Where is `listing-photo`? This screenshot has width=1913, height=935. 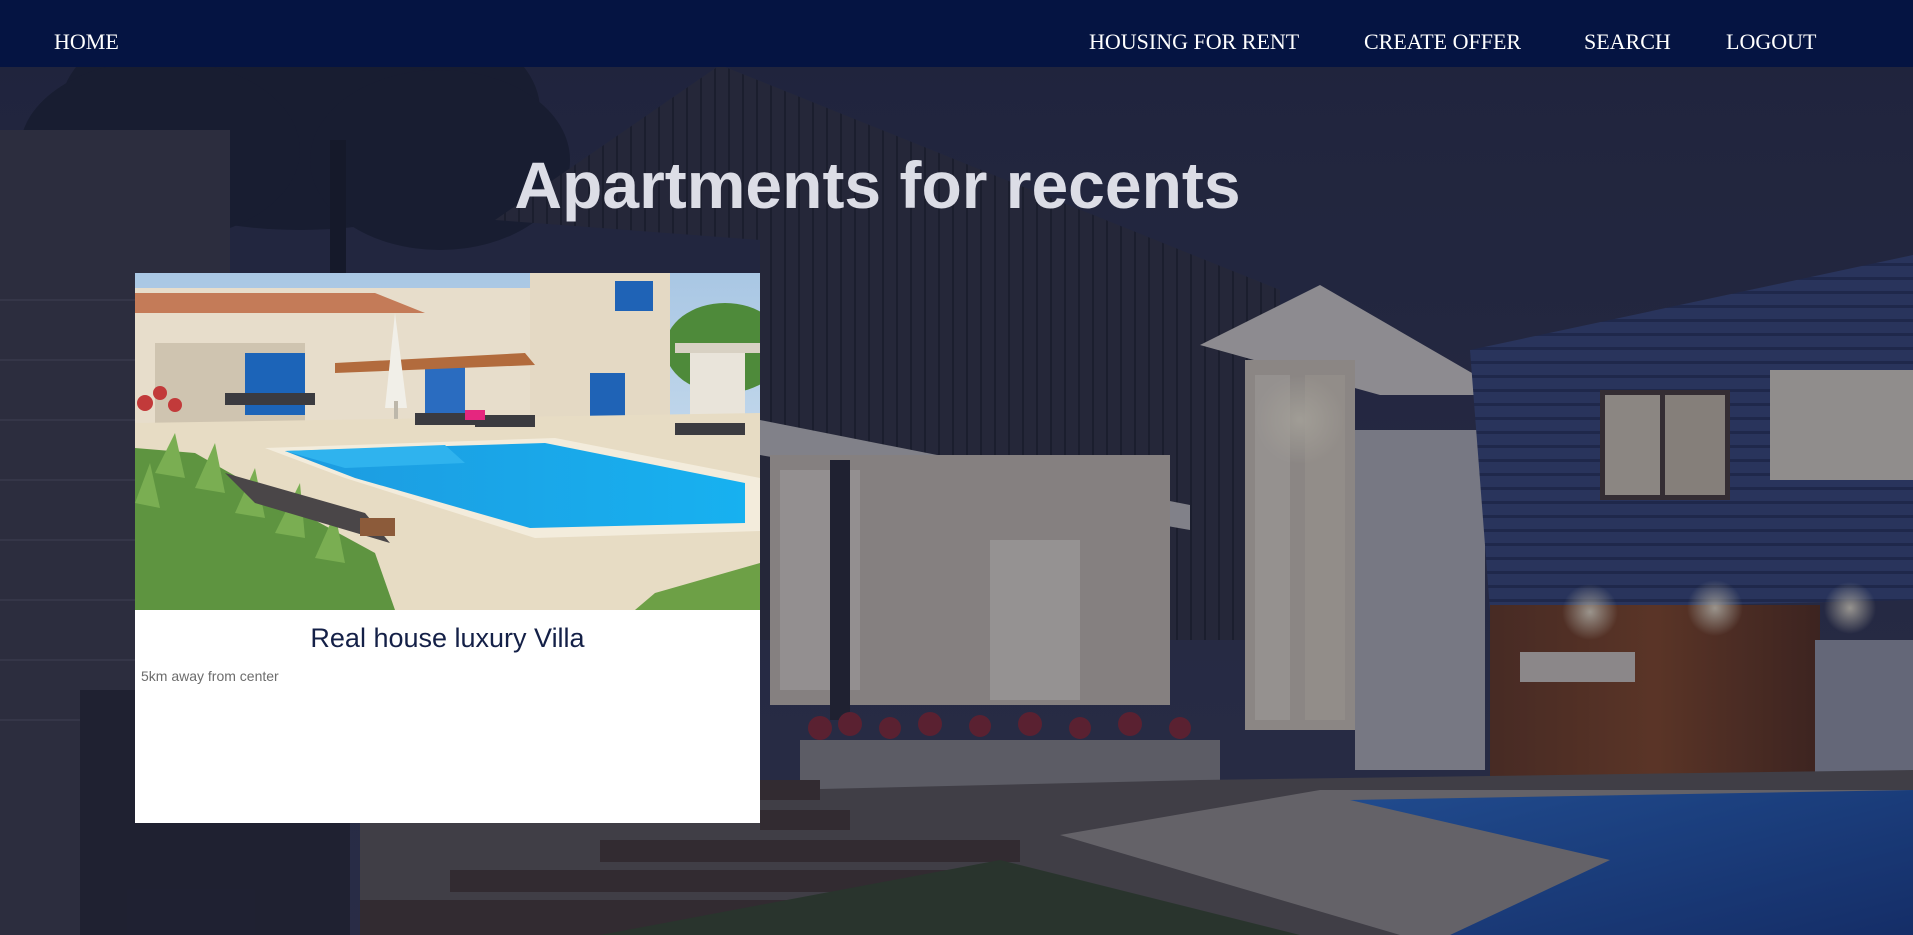 listing-photo is located at coordinates (447, 441).